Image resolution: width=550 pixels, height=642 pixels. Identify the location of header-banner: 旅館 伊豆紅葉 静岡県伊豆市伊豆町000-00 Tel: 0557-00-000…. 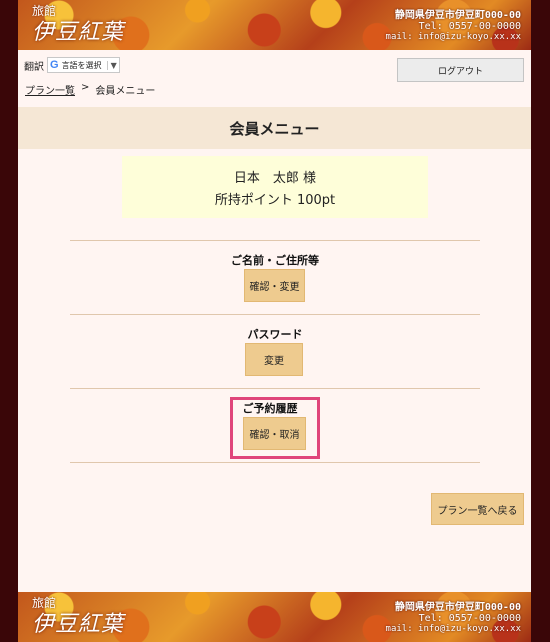
(274, 25).